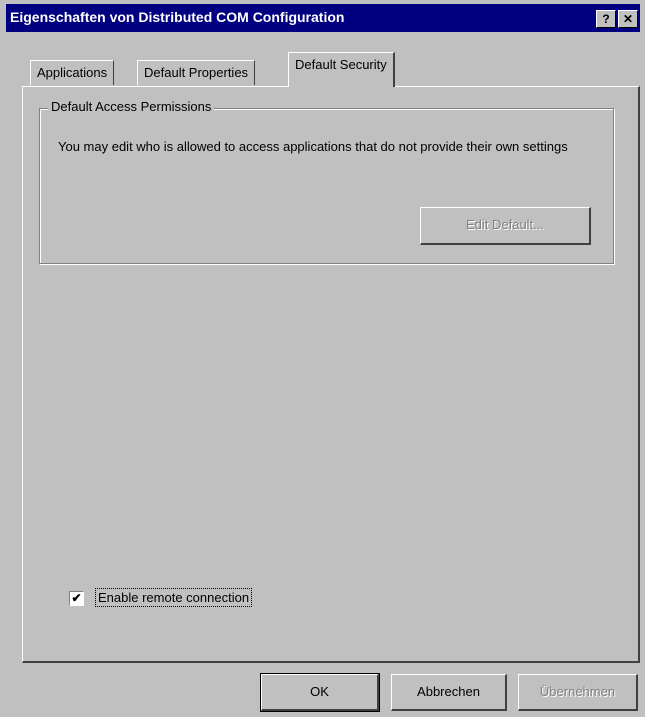 Image resolution: width=645 pixels, height=717 pixels. What do you see at coordinates (76, 598) in the screenshot?
I see `enable-remote-connection-checkbox: ✔` at bounding box center [76, 598].